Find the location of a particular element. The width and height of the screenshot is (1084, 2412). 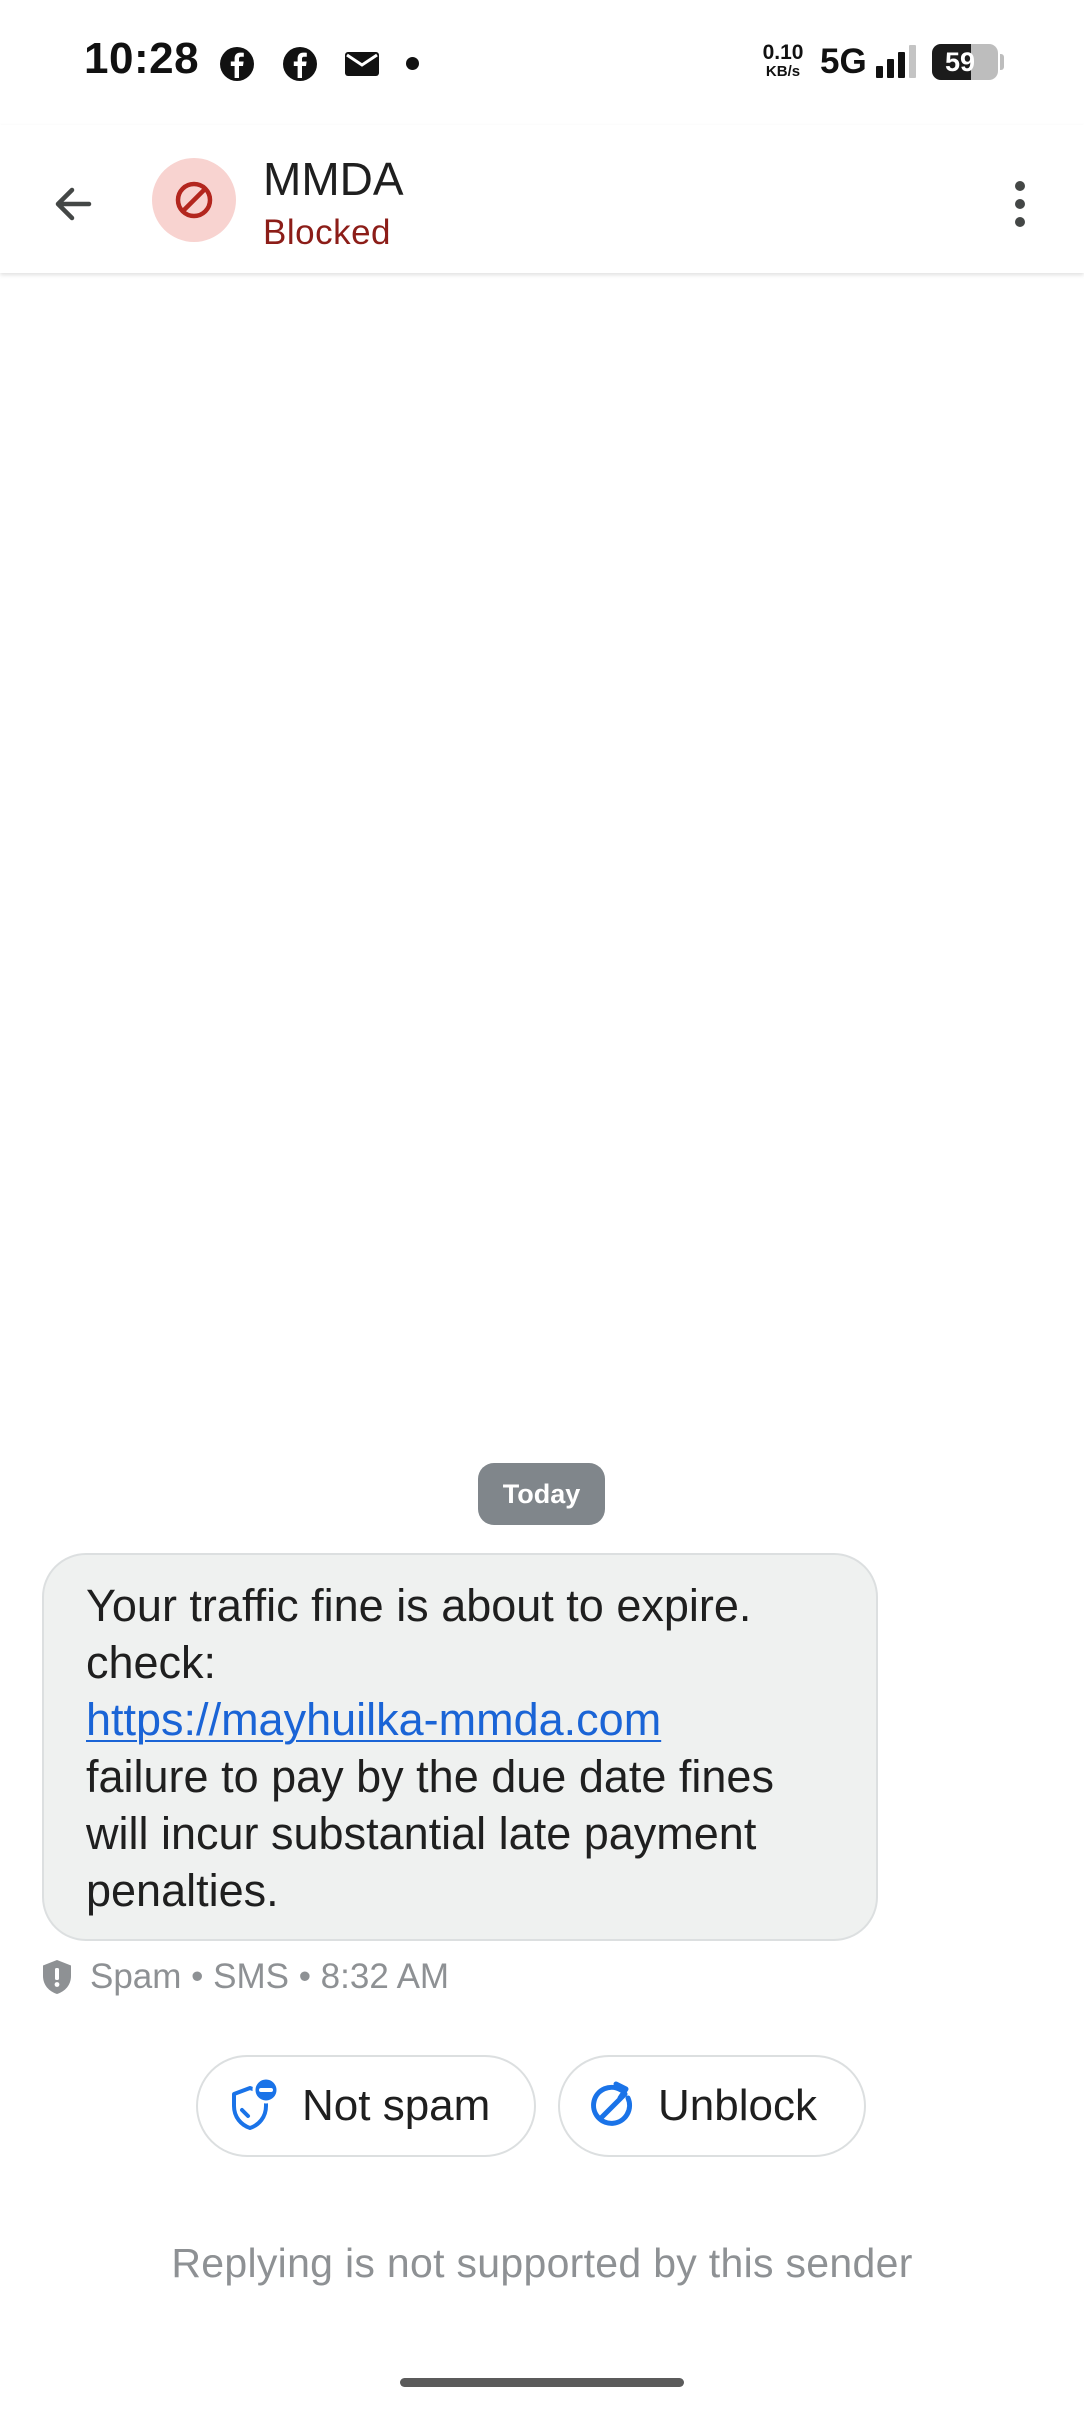

more-options-button is located at coordinates (1020, 204).